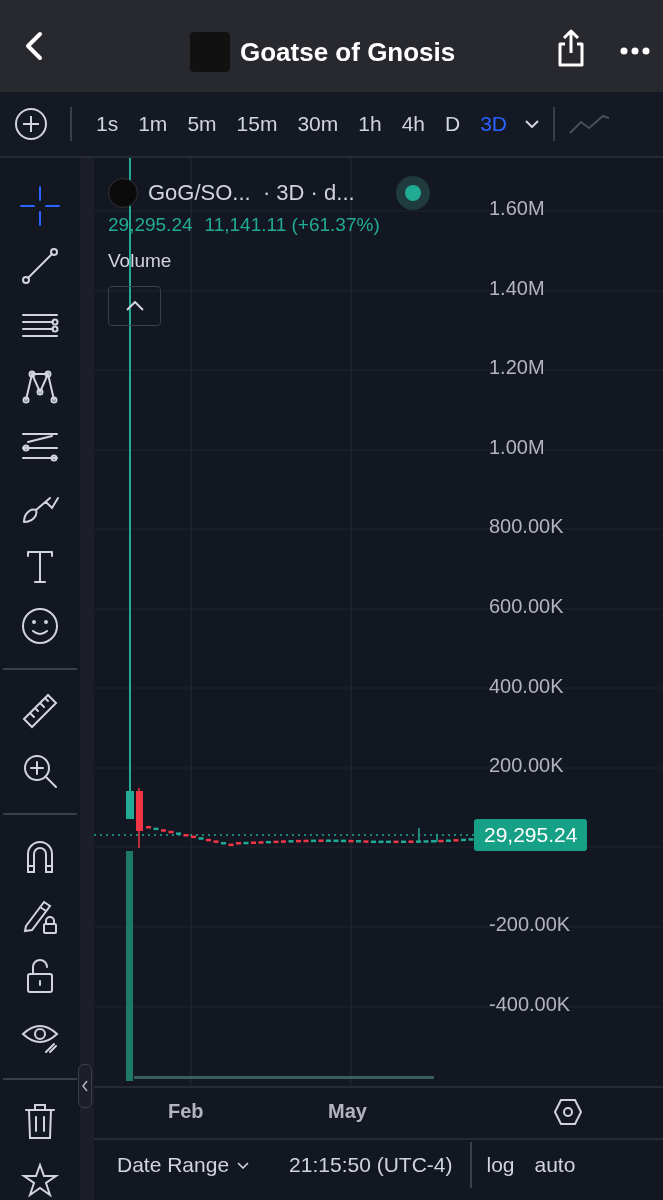  What do you see at coordinates (517, 447) in the screenshot?
I see `price-axis-label: 1.00M` at bounding box center [517, 447].